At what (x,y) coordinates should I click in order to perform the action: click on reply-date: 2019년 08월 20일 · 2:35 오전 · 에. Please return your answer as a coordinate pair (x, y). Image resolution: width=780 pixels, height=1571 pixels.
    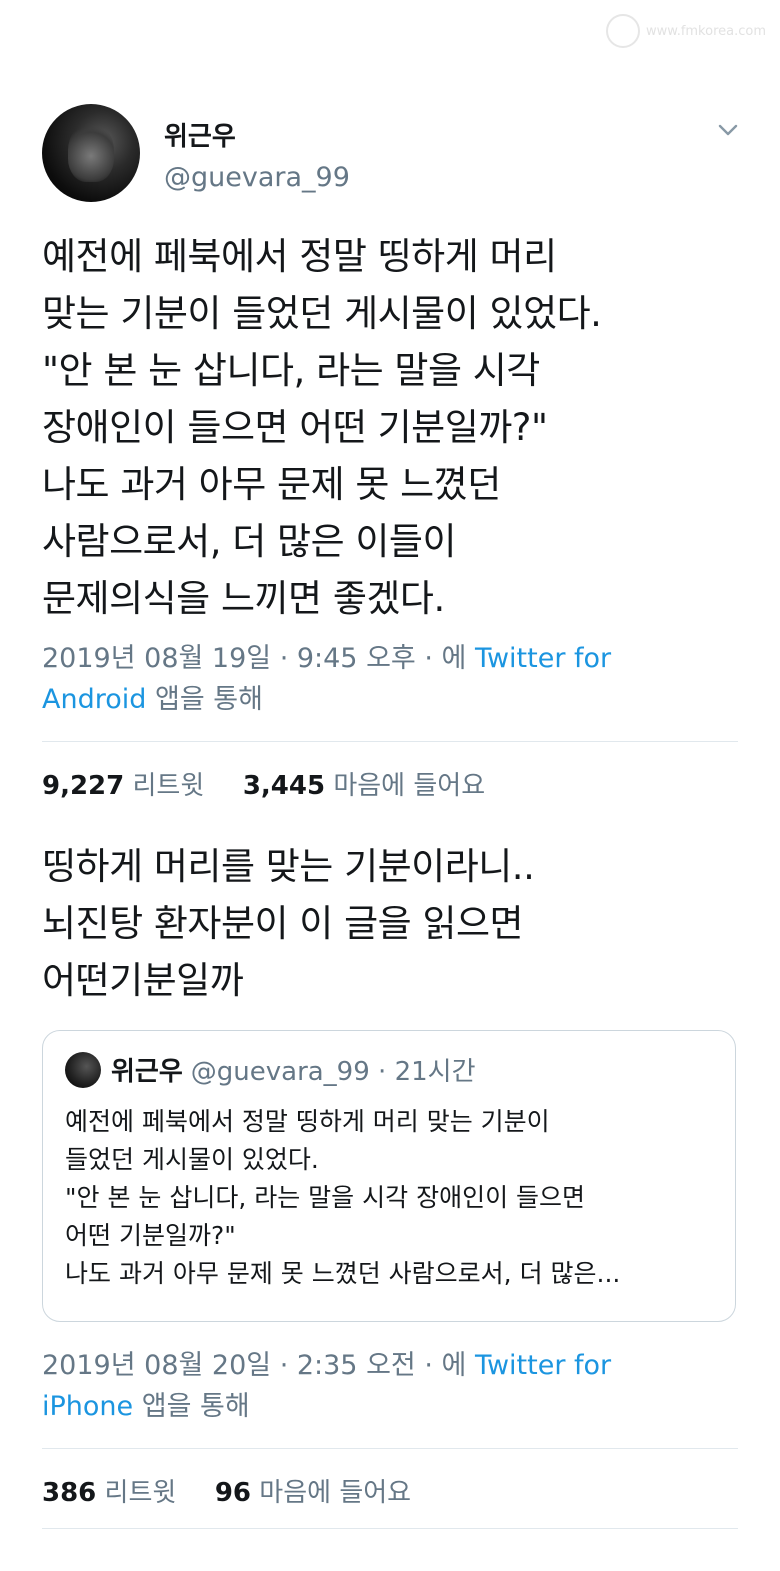
    Looking at the image, I should click on (258, 1365).